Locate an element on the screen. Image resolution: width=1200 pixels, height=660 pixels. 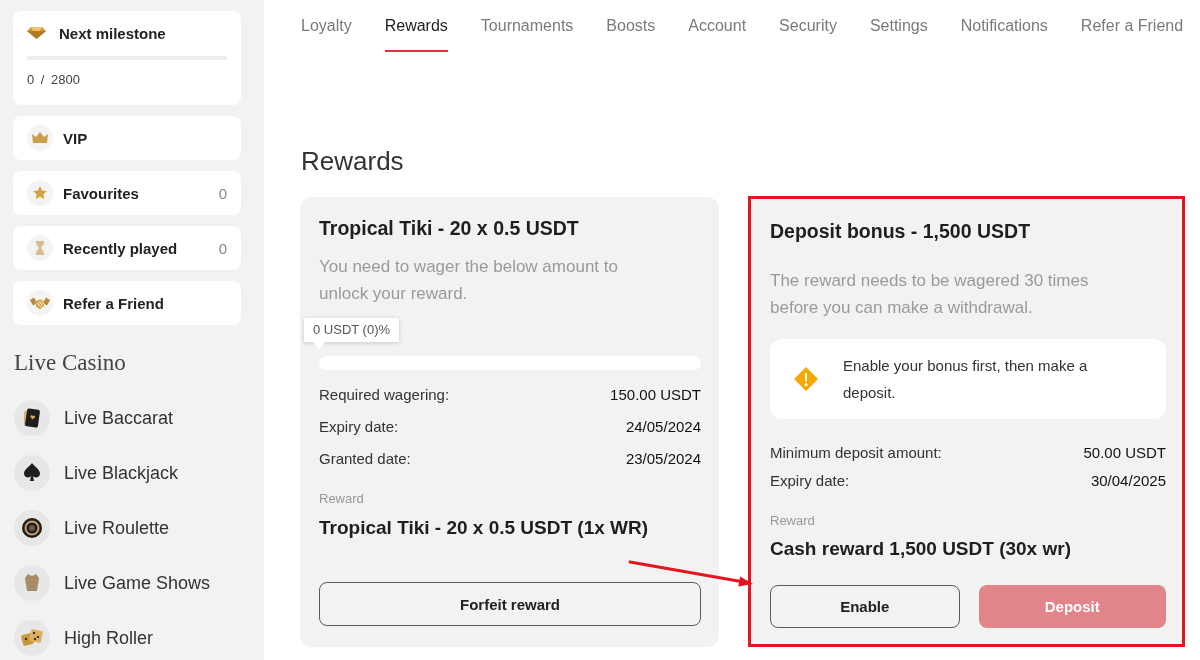
dice-icon is located at coordinates (32, 638).